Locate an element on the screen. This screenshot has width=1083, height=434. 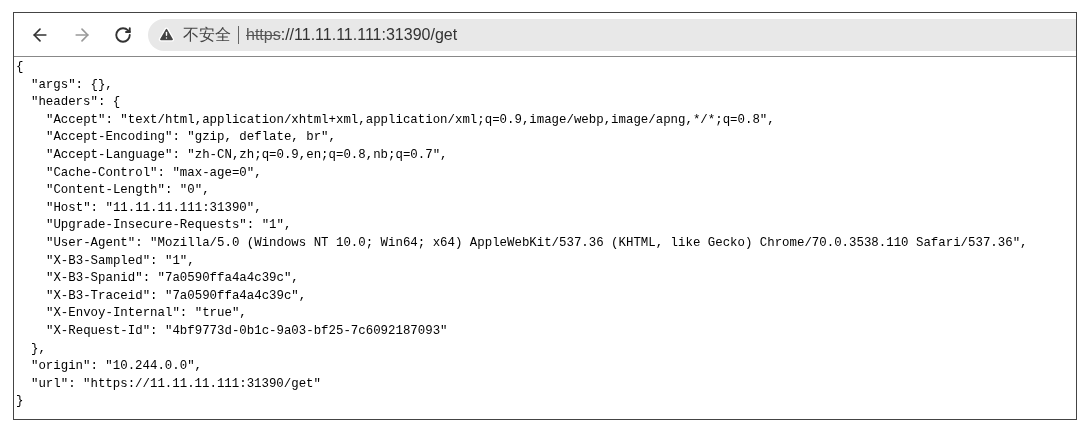
code-line: "origin": "10.244.0.0", is located at coordinates (116, 367).